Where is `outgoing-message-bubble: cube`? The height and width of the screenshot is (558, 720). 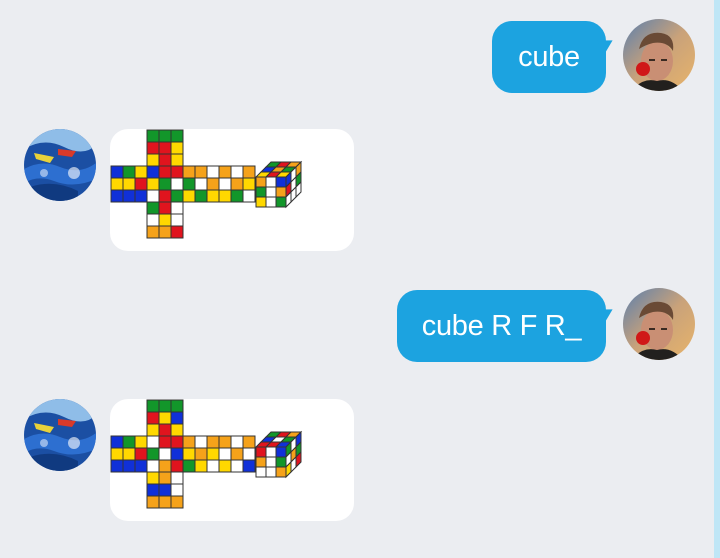 outgoing-message-bubble: cube is located at coordinates (549, 57).